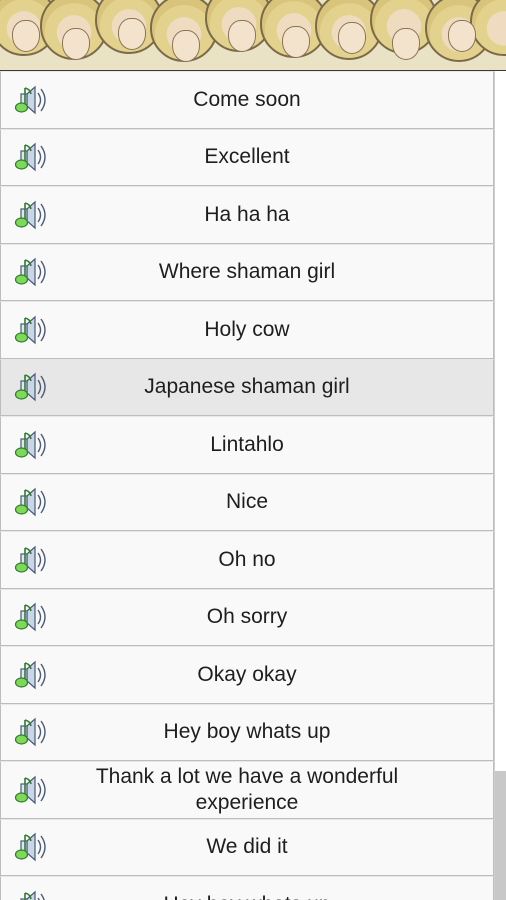  I want to click on sound-list-item-label: Lintahlo, so click(247, 444).